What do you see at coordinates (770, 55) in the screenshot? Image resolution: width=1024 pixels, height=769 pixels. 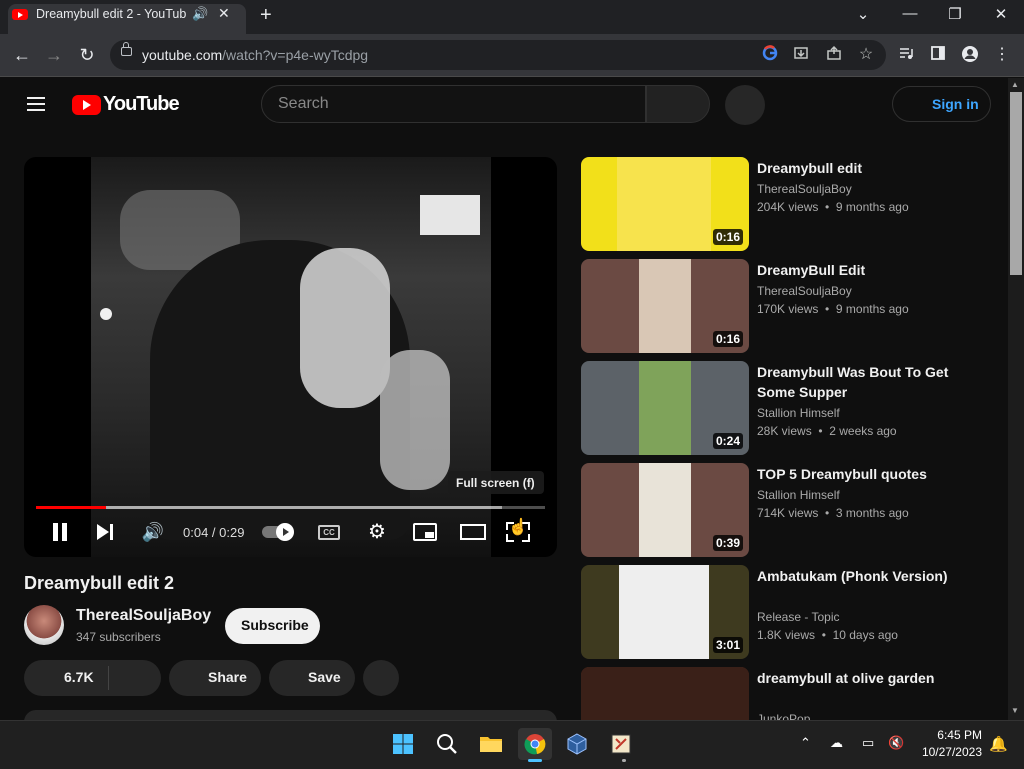 I see `google-icon` at bounding box center [770, 55].